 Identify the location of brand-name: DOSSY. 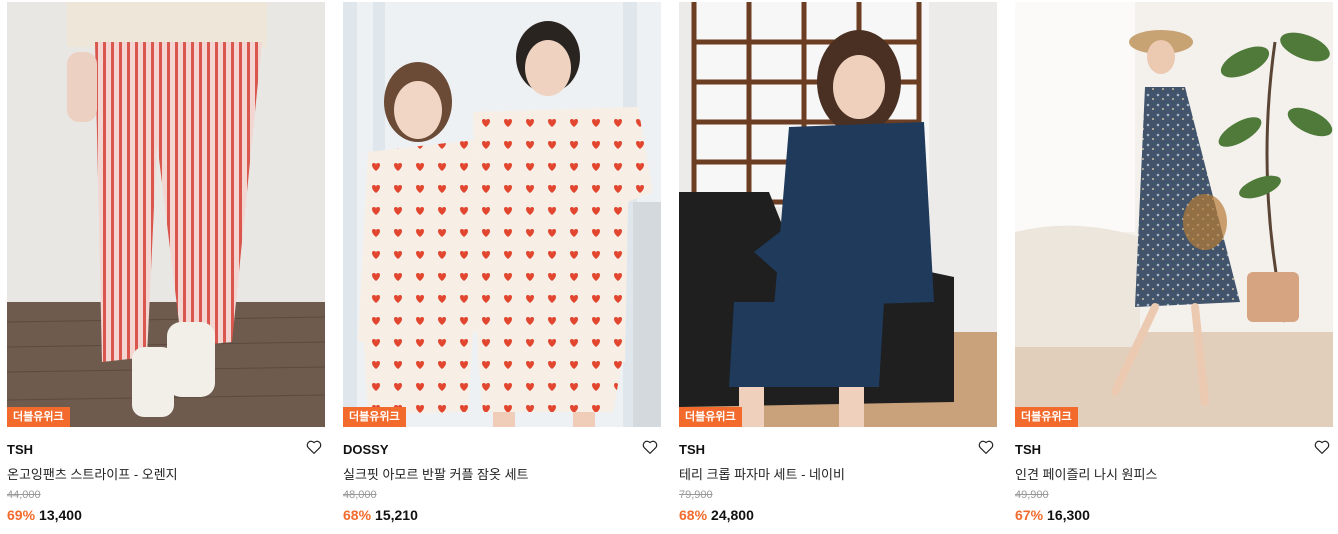
(366, 449).